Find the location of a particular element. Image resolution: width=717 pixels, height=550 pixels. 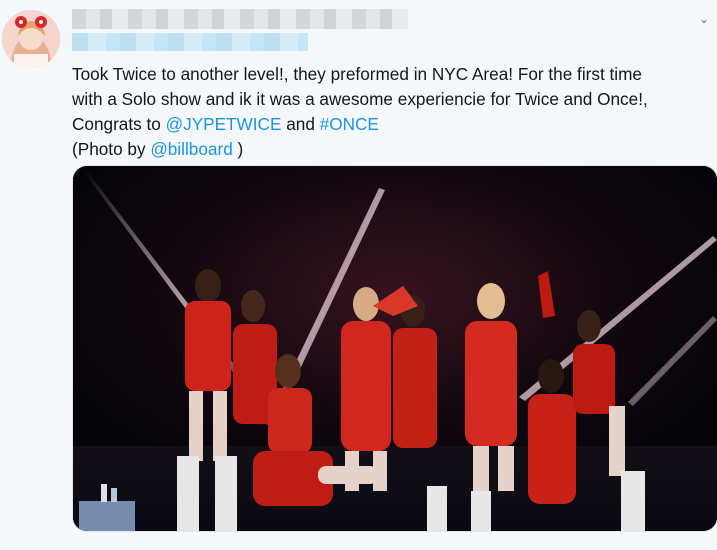

username-redacted is located at coordinates (190, 42).